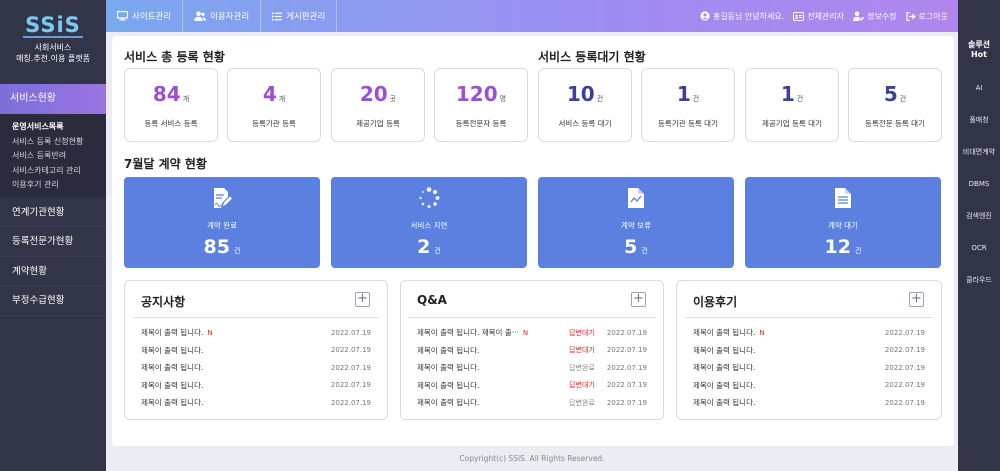 Image resolution: width=1000 pixels, height=471 pixels. What do you see at coordinates (525, 332) in the screenshot?
I see `new-badge: N` at bounding box center [525, 332].